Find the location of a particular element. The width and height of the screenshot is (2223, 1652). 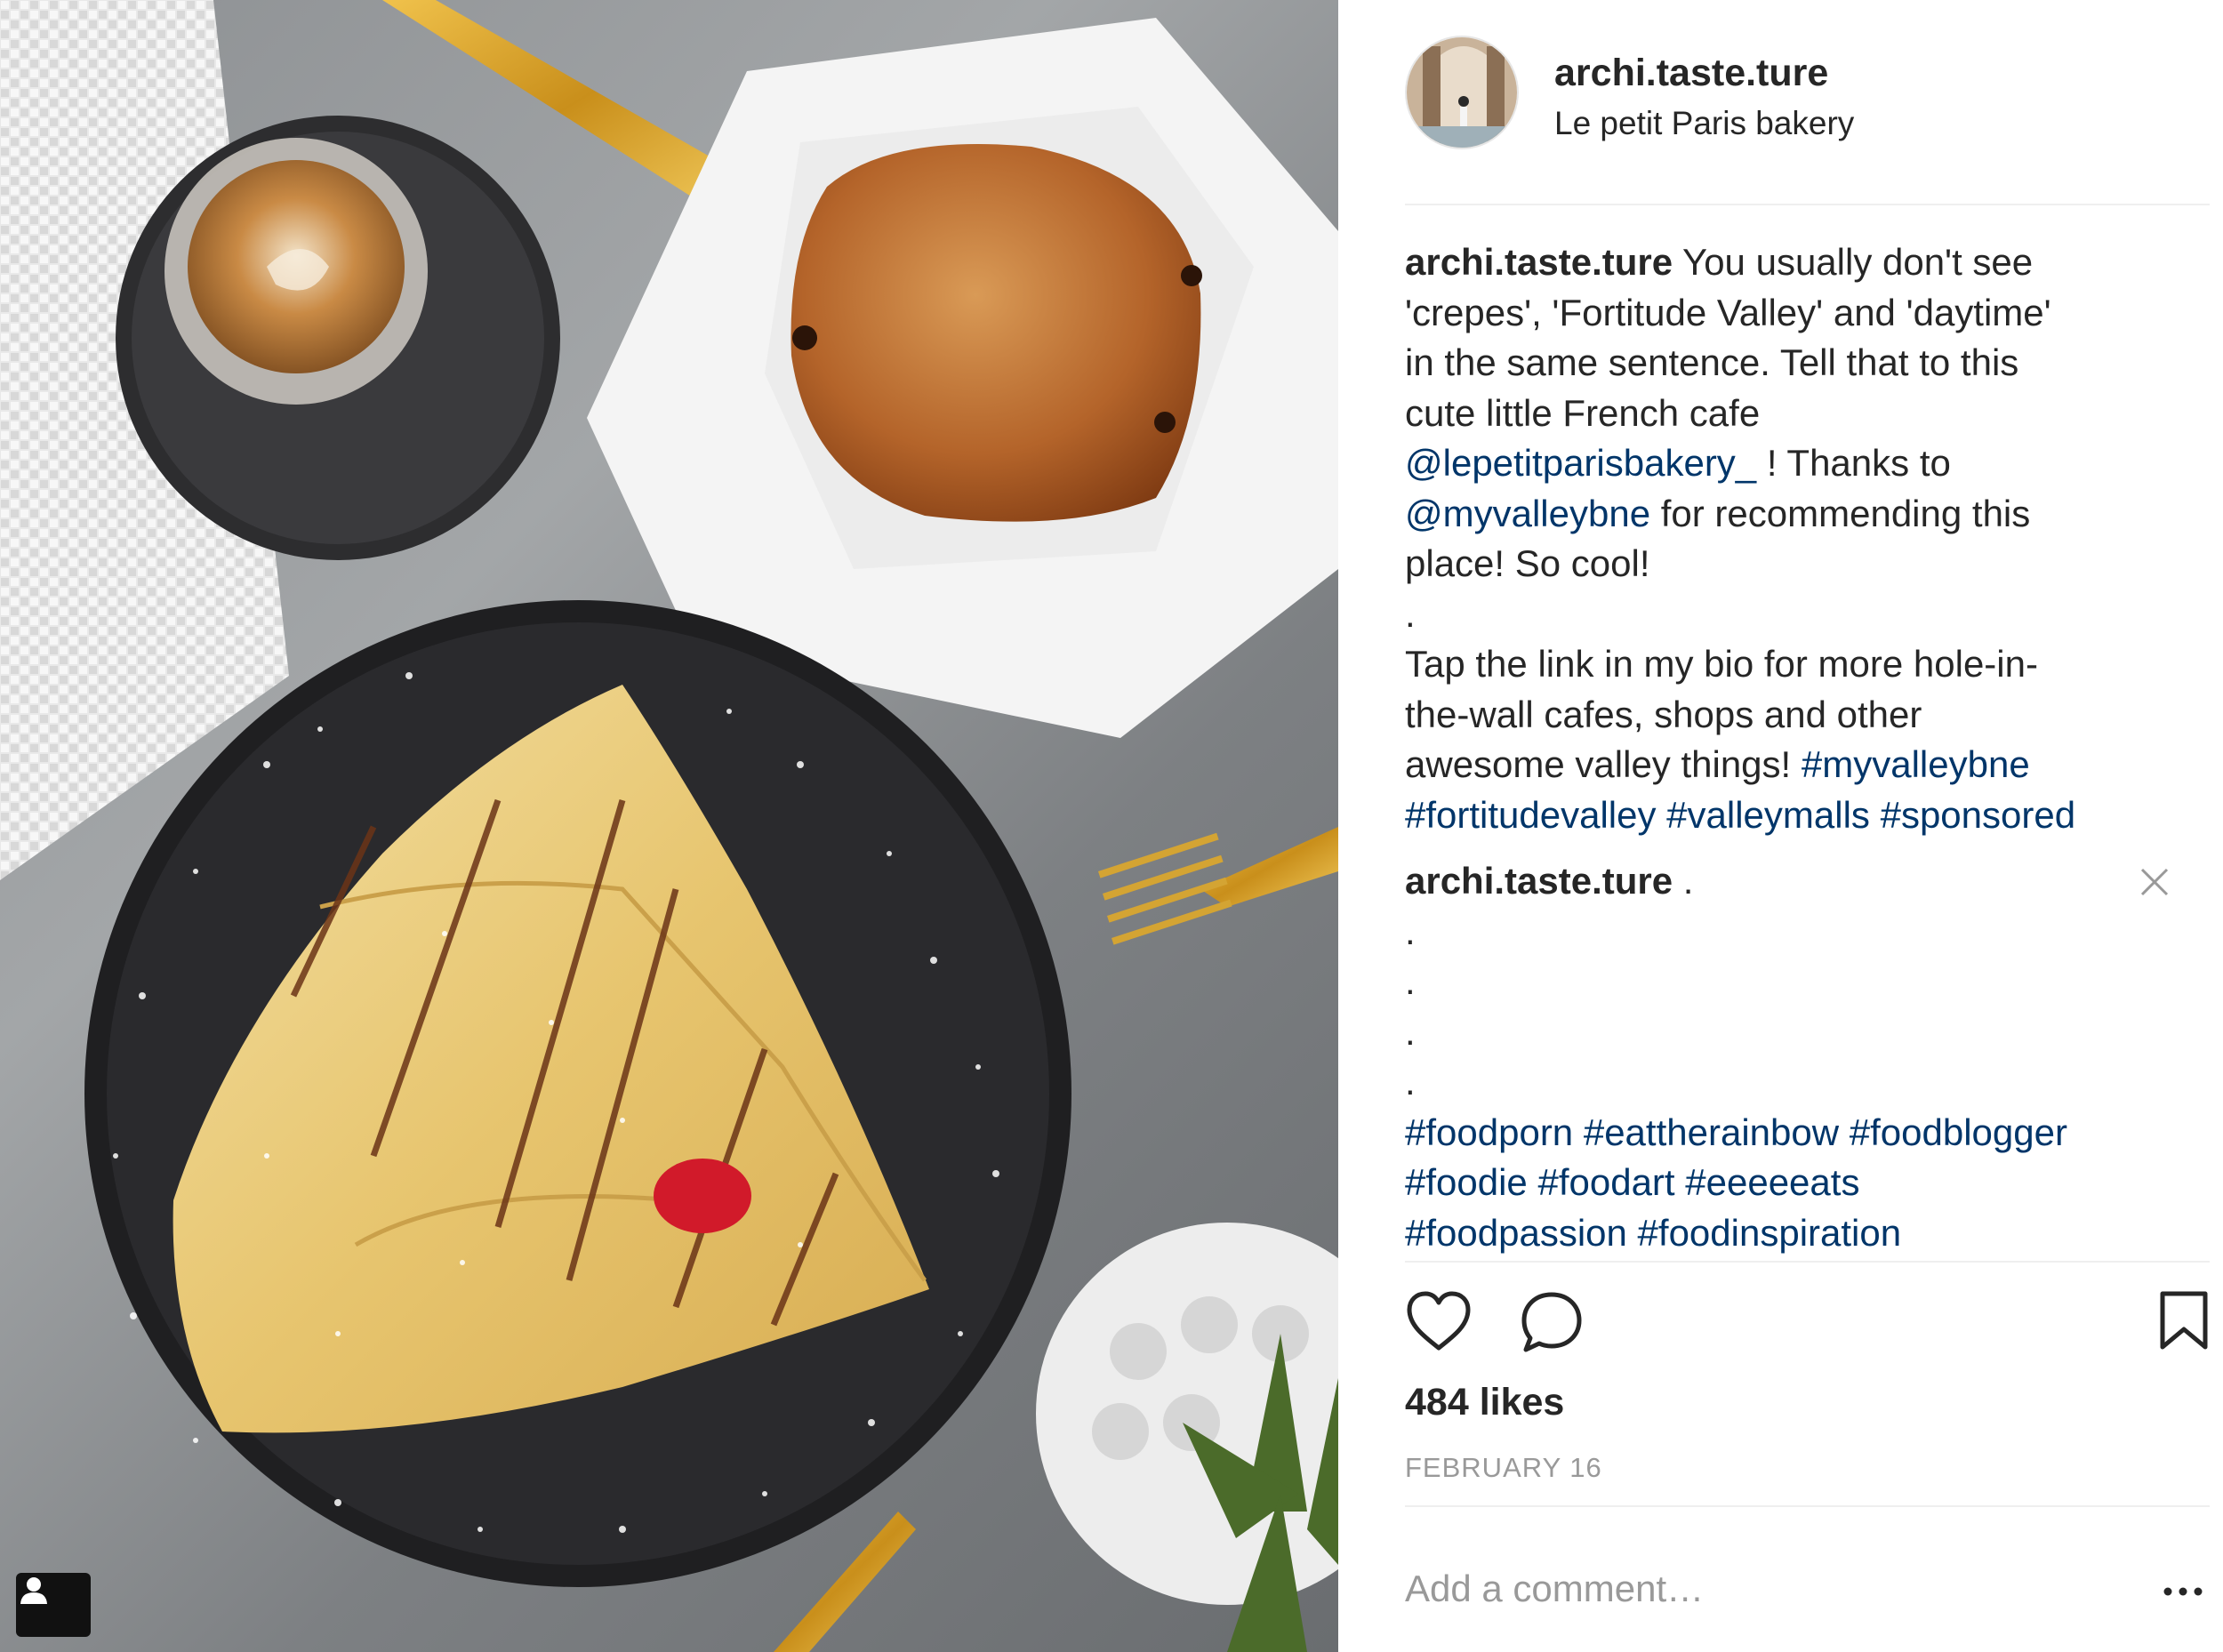

caption-line: place! So cool! is located at coordinates (1527, 563).